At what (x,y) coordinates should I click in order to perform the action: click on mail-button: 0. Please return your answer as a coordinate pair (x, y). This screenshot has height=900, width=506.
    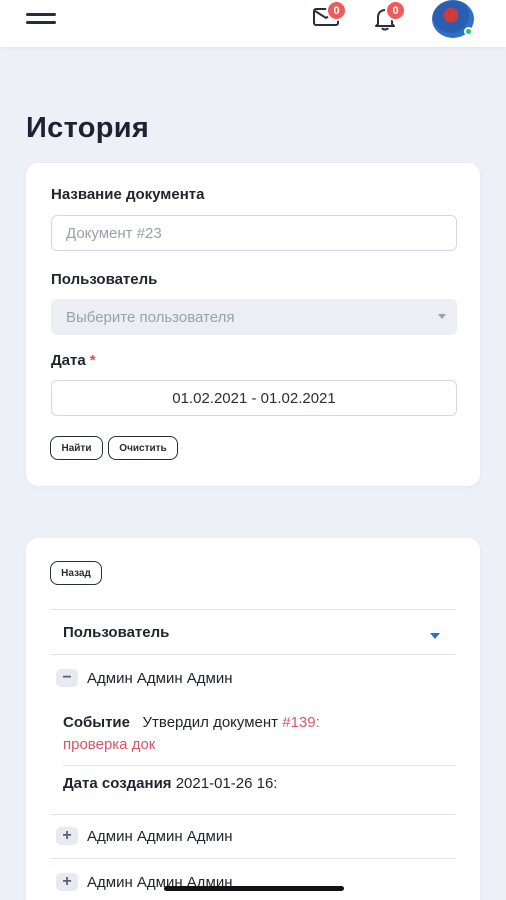
    Looking at the image, I should click on (328, 16).